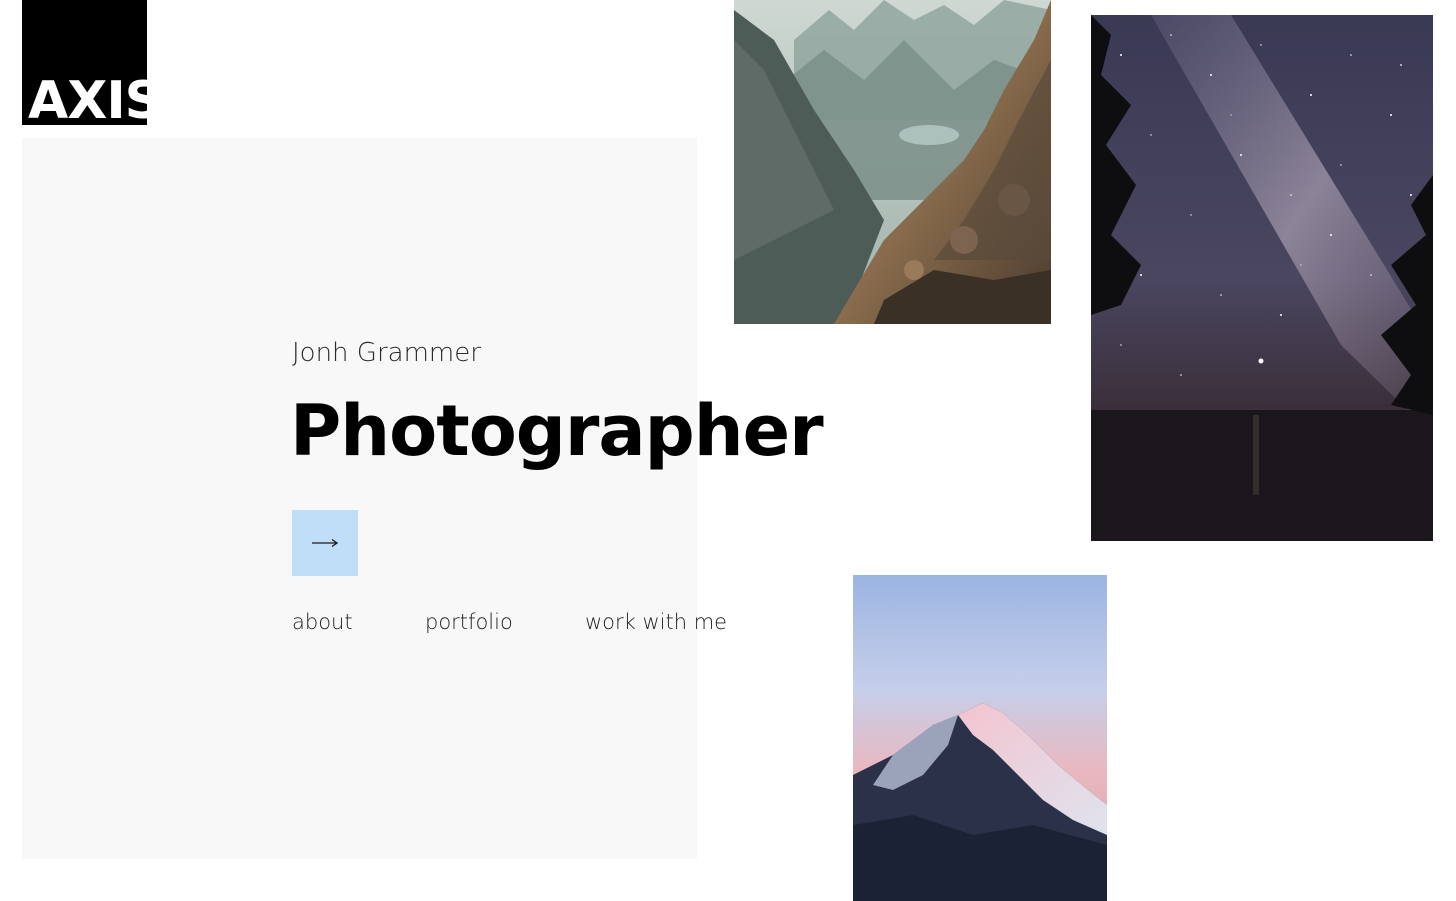 The image size is (1456, 901). I want to click on next-button, so click(325, 543).